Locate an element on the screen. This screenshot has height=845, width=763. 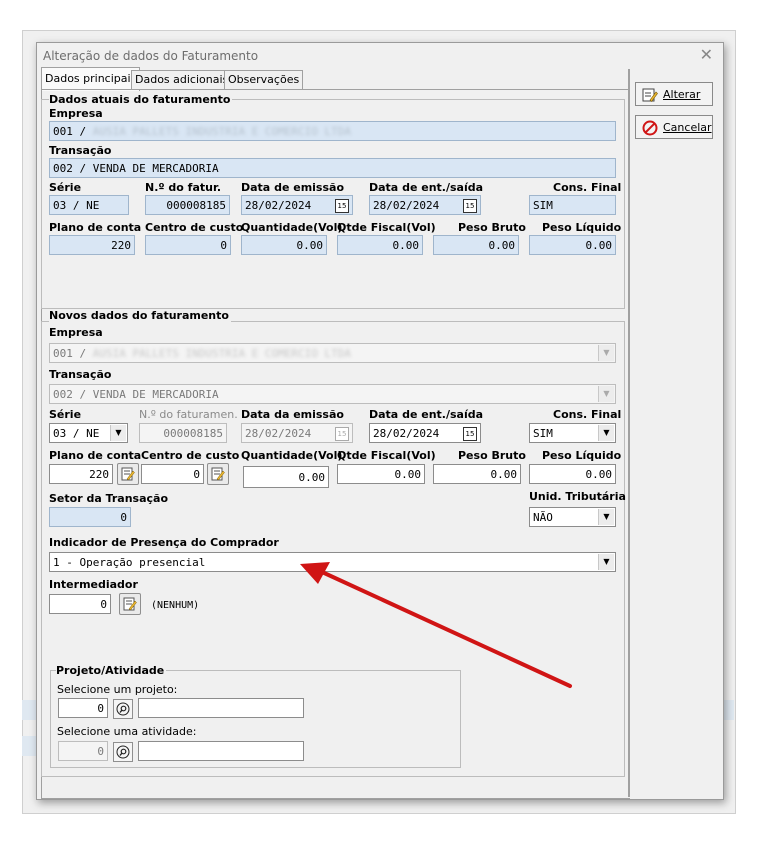
cancelar-button: Cancelar is located at coordinates (674, 127).